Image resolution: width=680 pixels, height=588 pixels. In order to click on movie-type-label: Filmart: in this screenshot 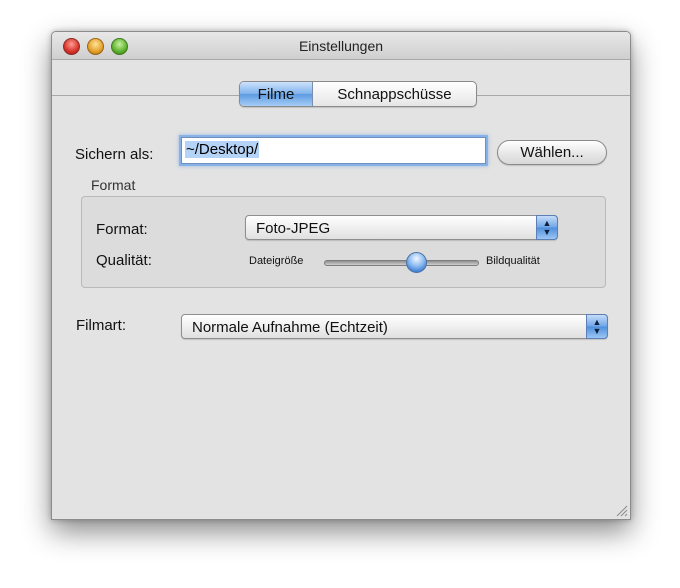, I will do `click(101, 325)`.